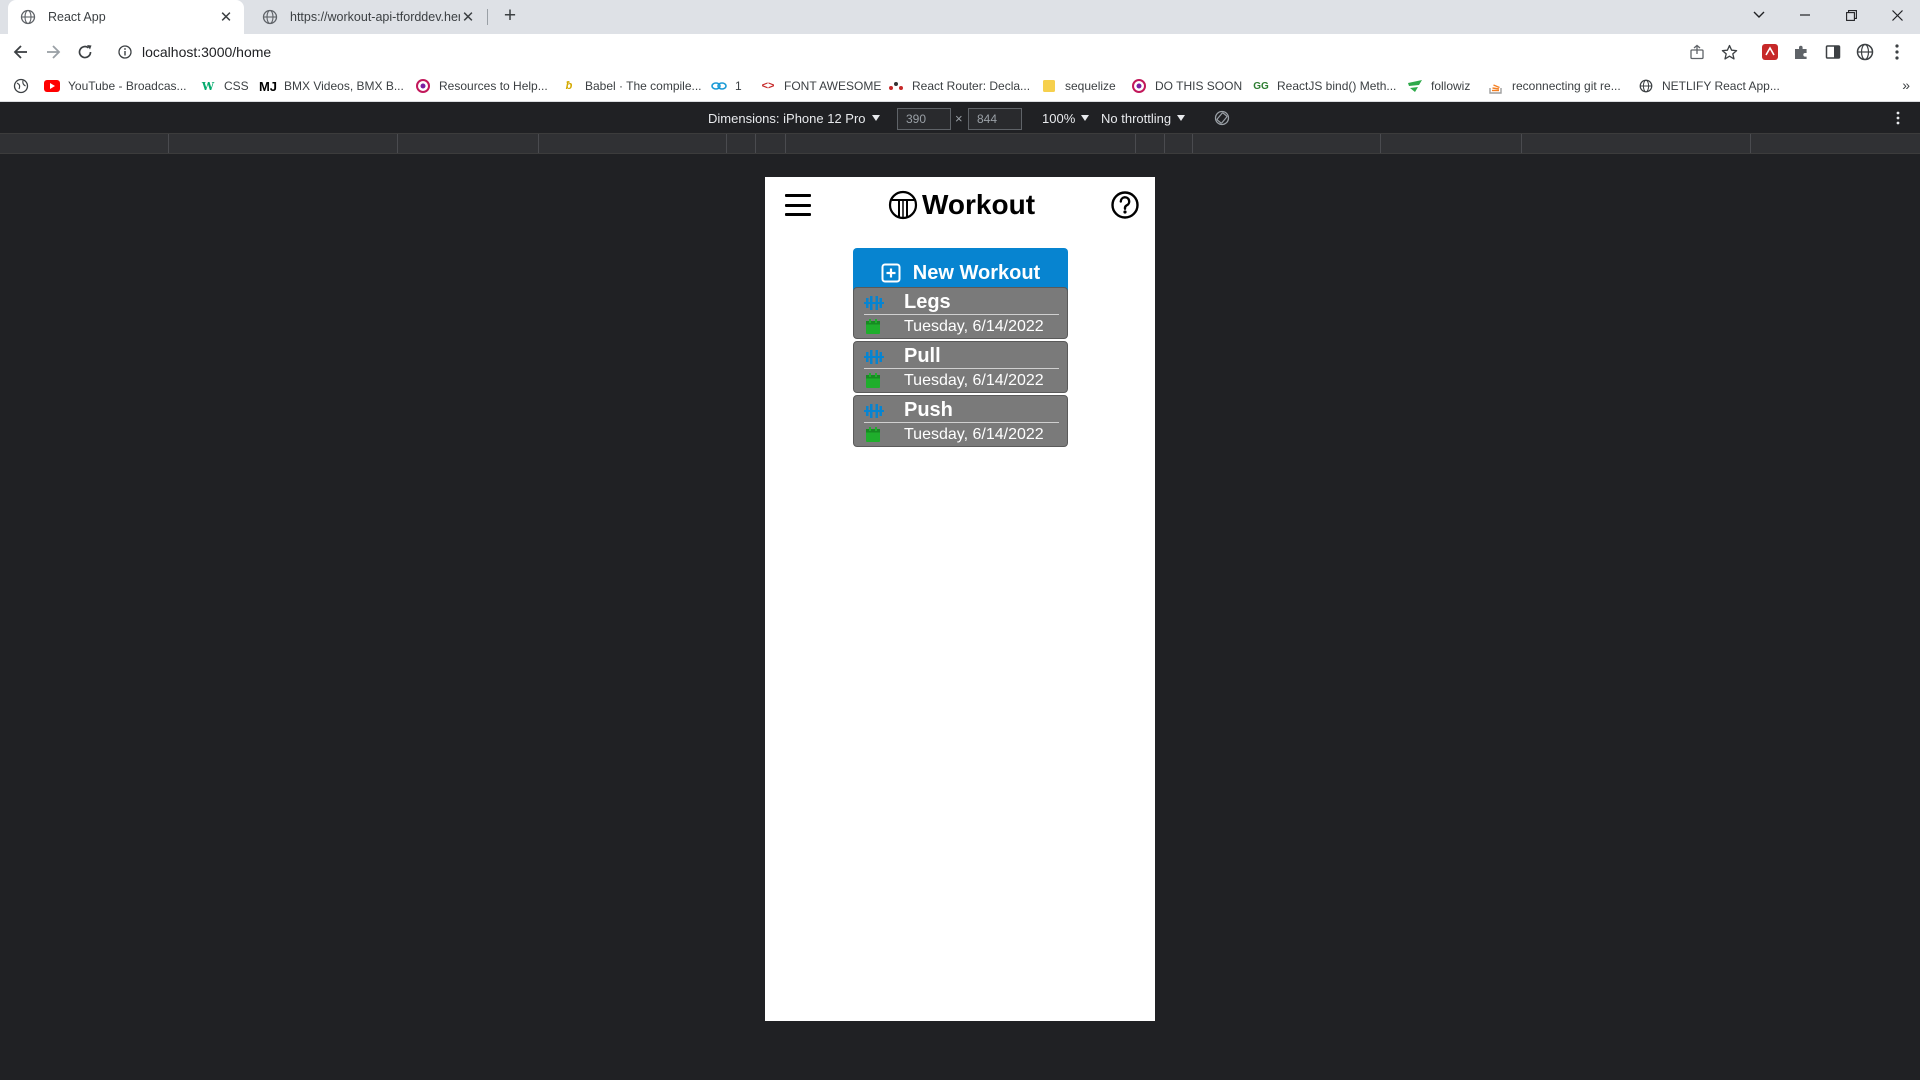 Image resolution: width=1920 pixels, height=1080 pixels. I want to click on back-icon, so click(21, 52).